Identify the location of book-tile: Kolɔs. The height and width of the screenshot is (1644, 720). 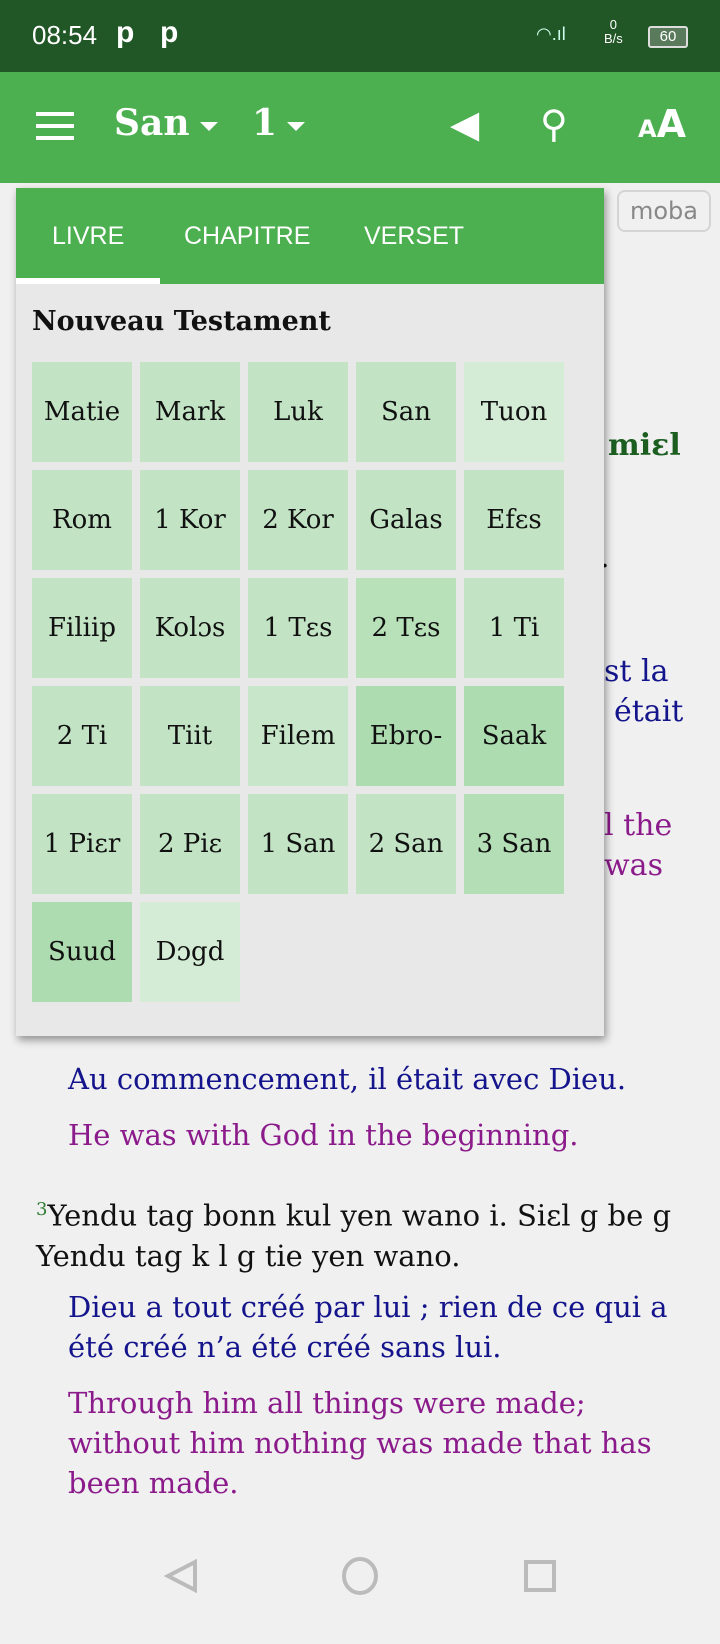
(190, 628).